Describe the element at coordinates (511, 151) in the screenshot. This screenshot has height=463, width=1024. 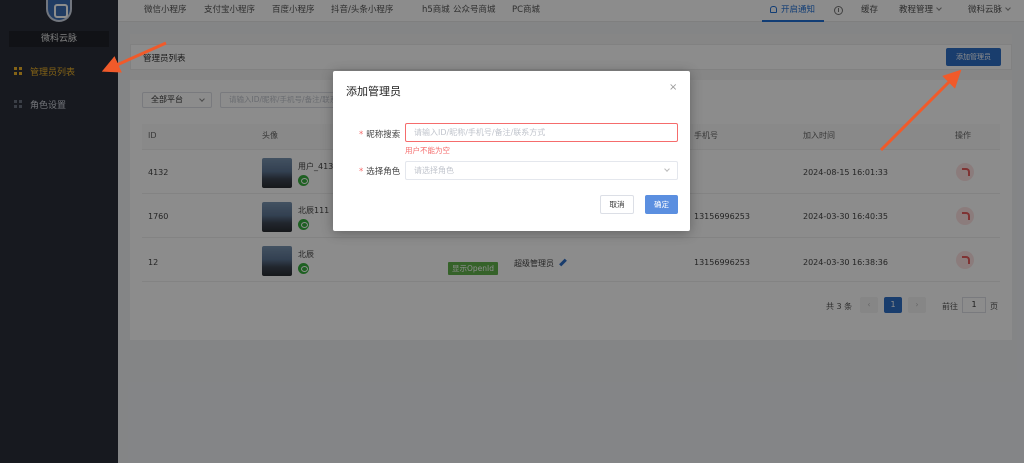
I see `add-admin-dialog: 添加管理员 × *昵称搜索 用户不能为空 *选择角色 请选择角色 取消 确定` at that location.